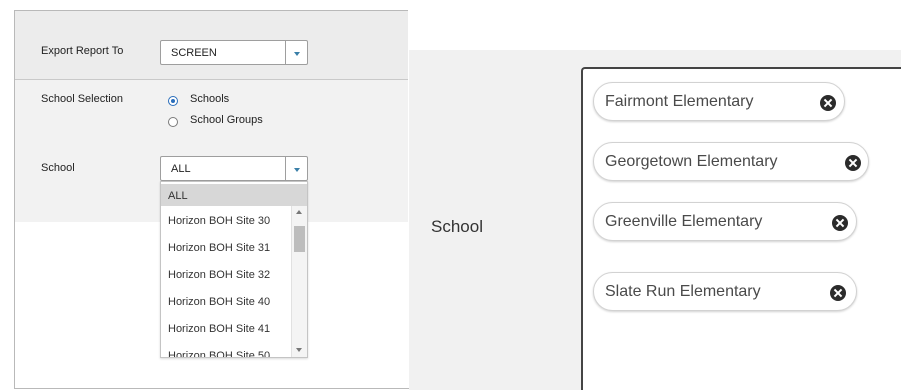 This screenshot has height=390, width=901. I want to click on tag-chip: Greenville Elementary, so click(725, 221).